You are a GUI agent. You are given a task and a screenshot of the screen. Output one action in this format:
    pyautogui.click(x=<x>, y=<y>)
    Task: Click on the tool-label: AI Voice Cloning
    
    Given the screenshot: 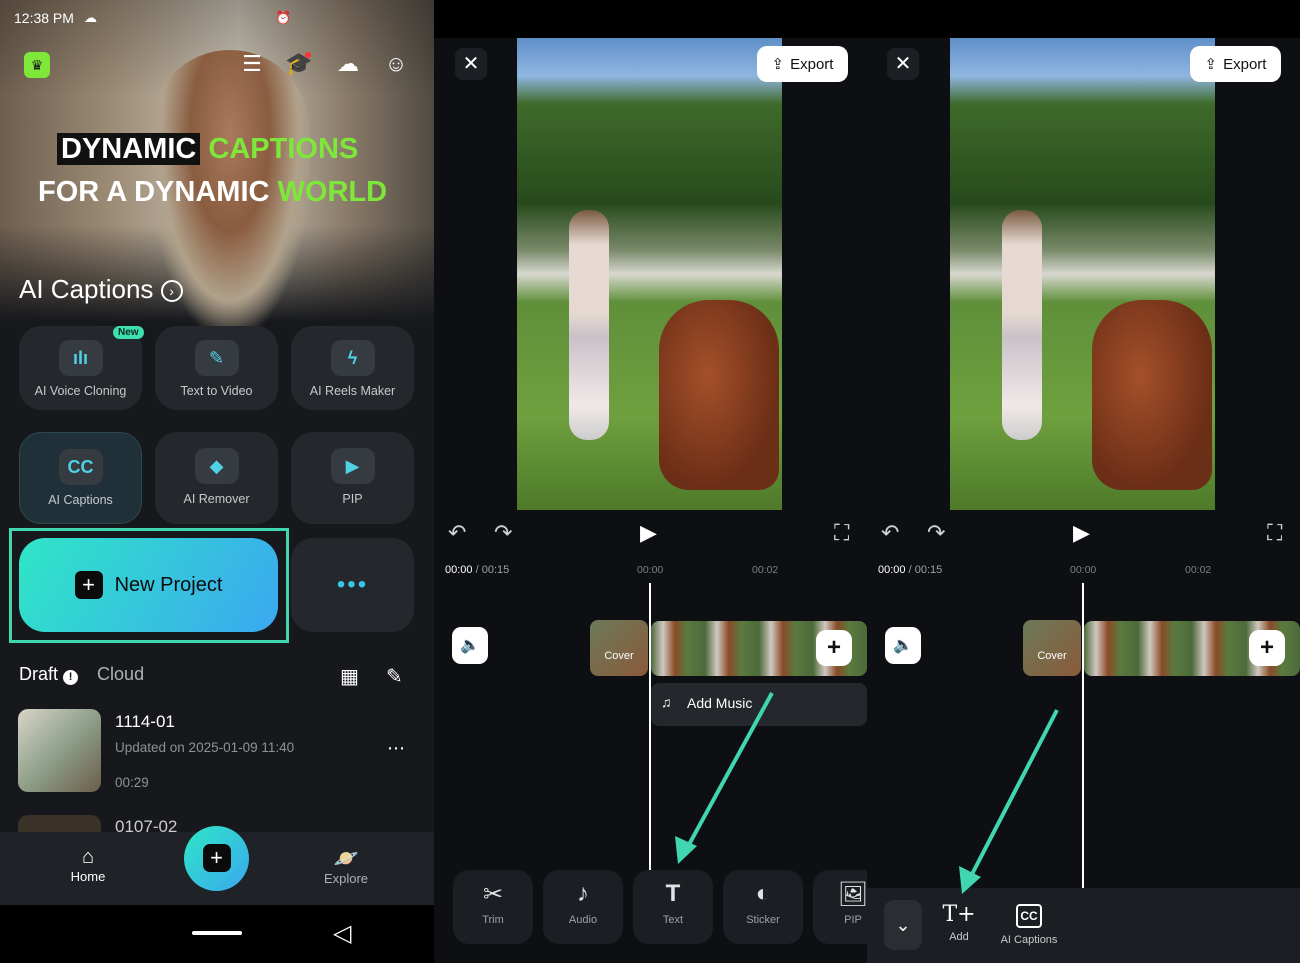 What is the action you would take?
    pyautogui.click(x=80, y=391)
    